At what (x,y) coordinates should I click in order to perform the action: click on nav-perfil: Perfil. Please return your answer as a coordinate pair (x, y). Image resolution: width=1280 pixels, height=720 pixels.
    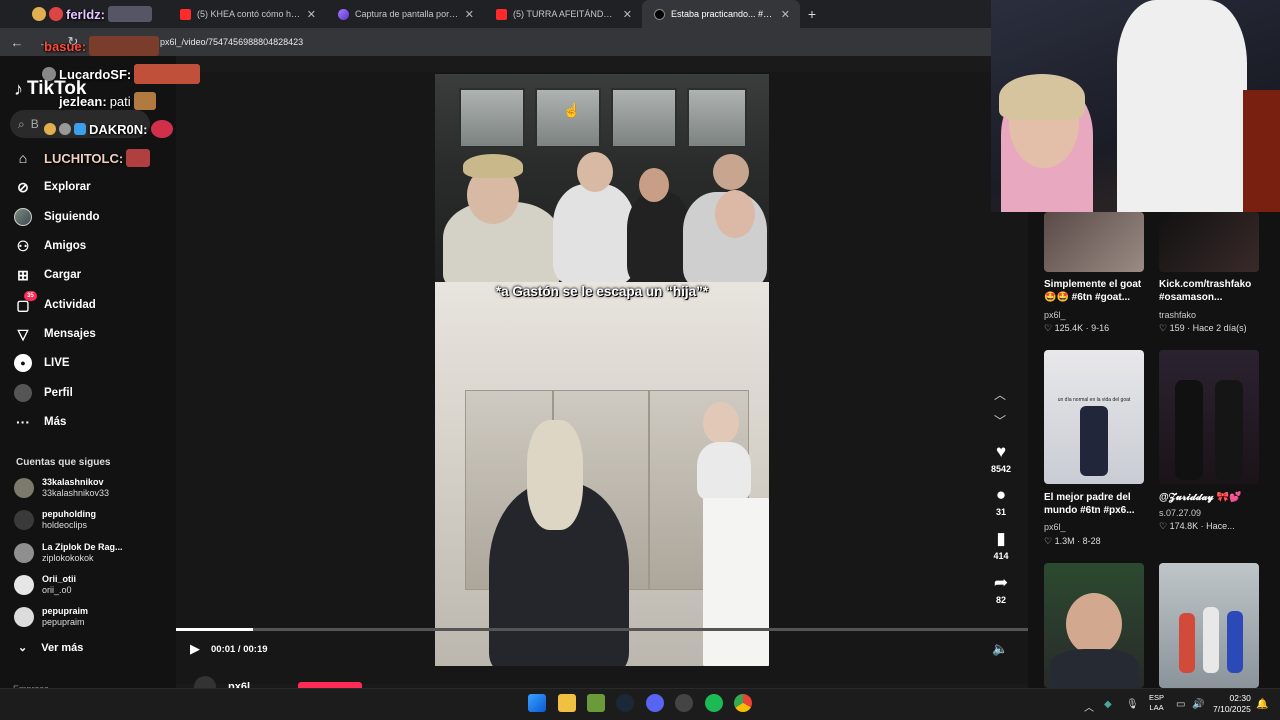
    Looking at the image, I should click on (43, 393).